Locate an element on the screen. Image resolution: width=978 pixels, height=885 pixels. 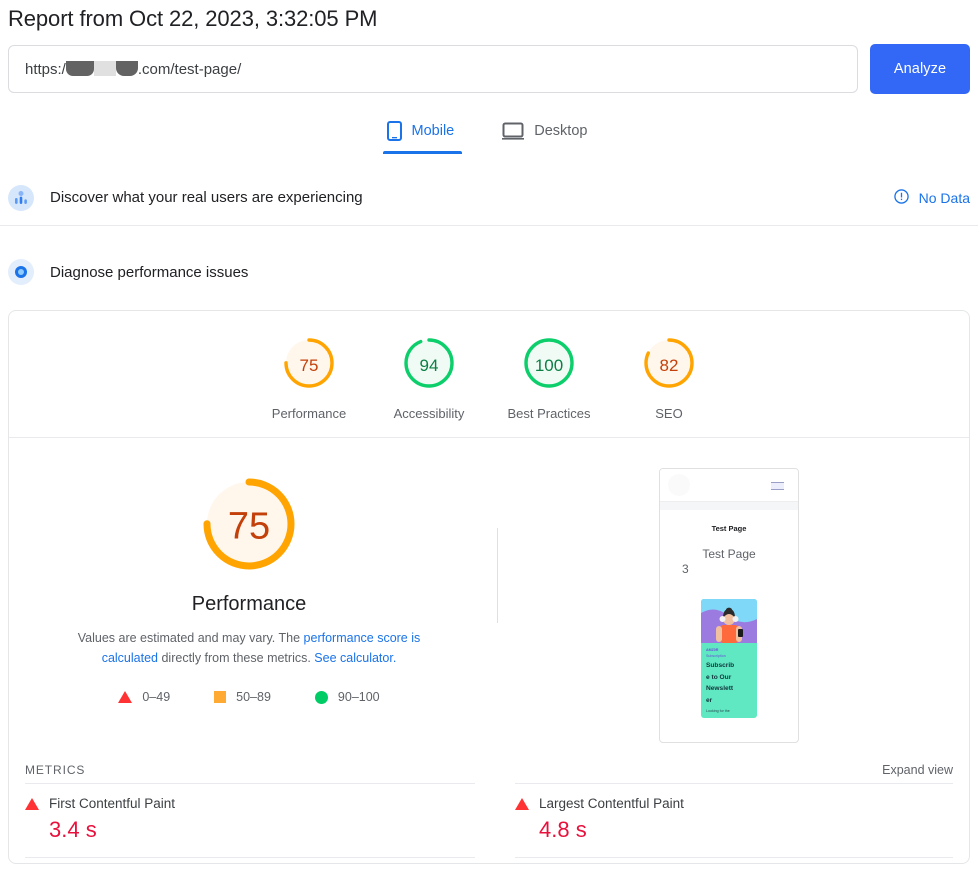
gauge-ring: 100 is located at coordinates (549, 365).